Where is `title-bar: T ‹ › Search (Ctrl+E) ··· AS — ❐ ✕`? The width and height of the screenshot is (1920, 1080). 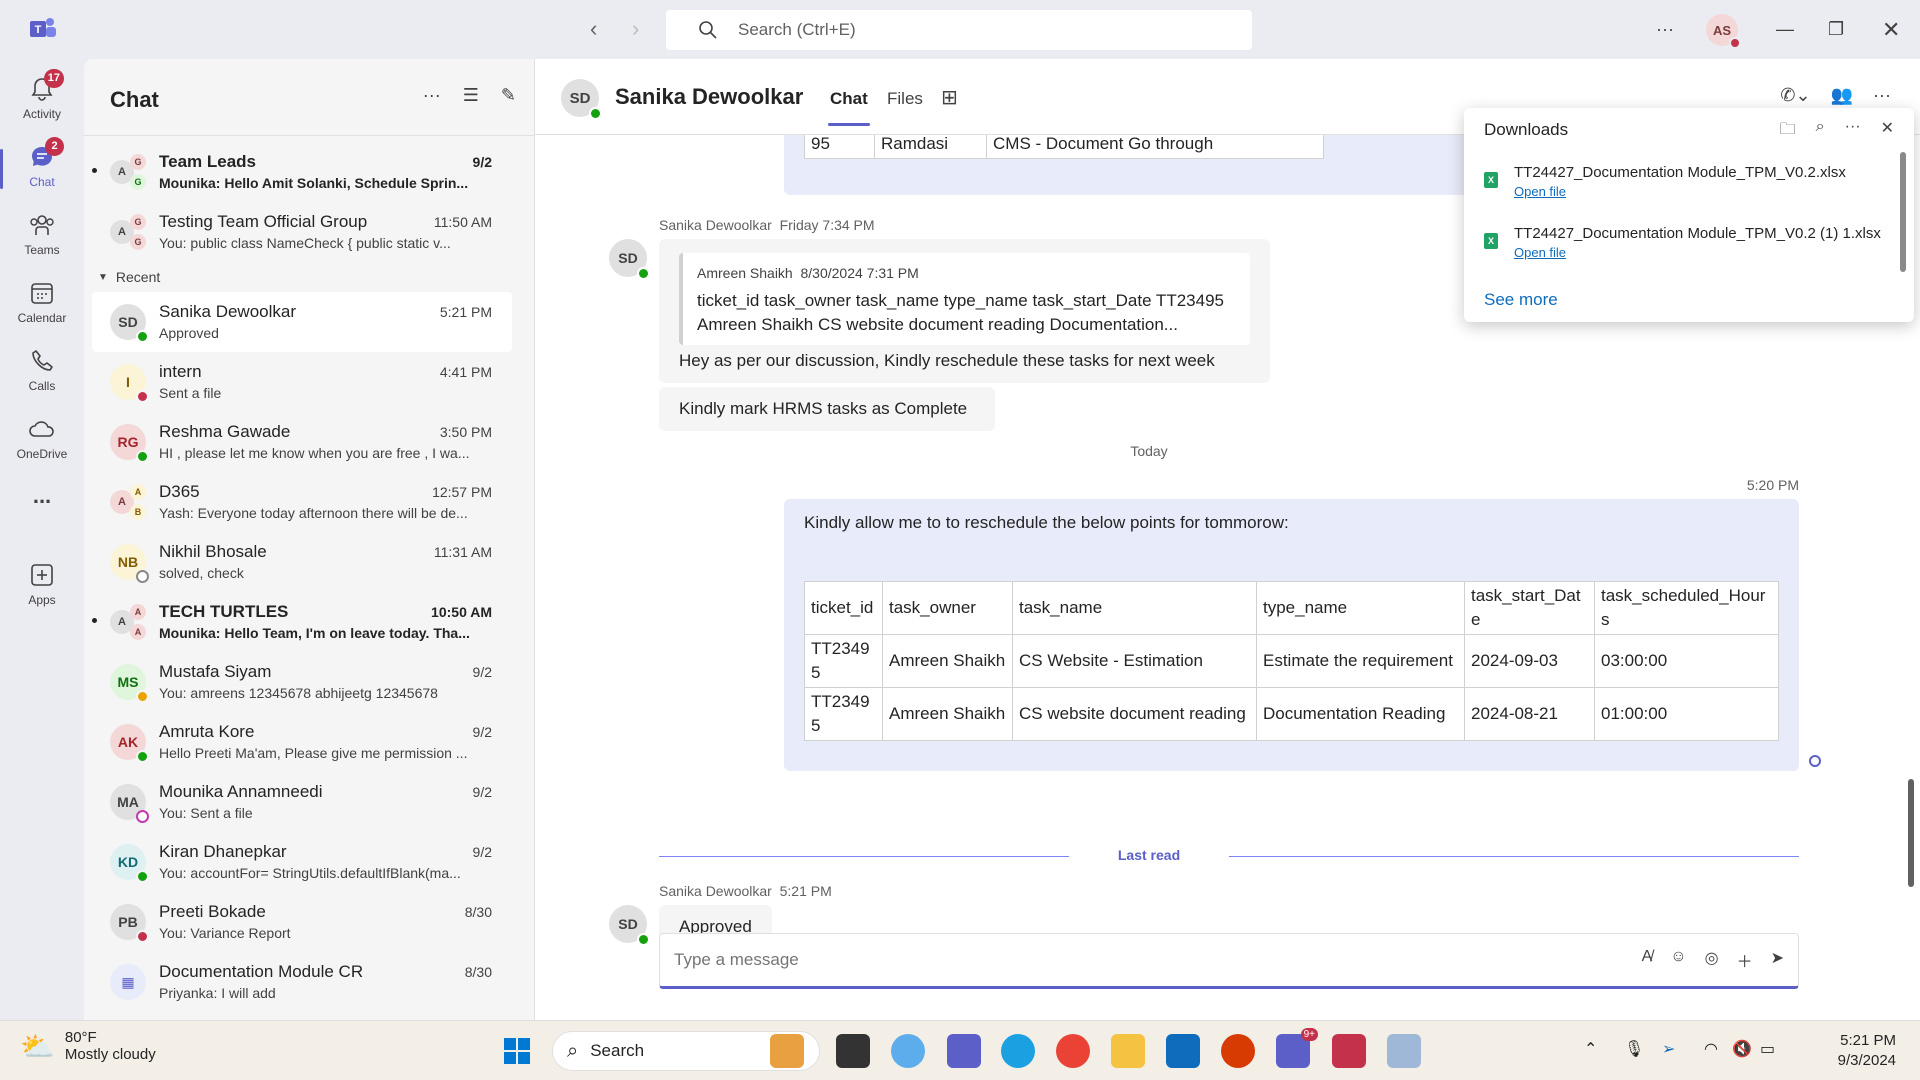 title-bar: T ‹ › Search (Ctrl+E) ··· AS — ❐ ✕ is located at coordinates (960, 29).